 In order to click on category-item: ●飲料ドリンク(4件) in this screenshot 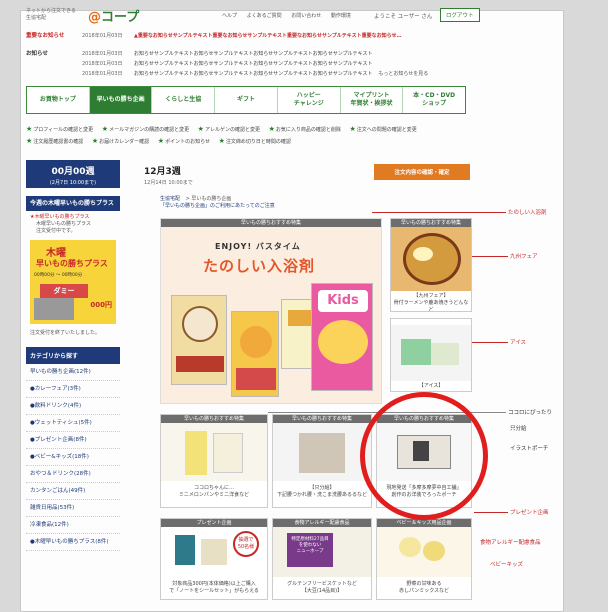, I will do `click(73, 406)`.